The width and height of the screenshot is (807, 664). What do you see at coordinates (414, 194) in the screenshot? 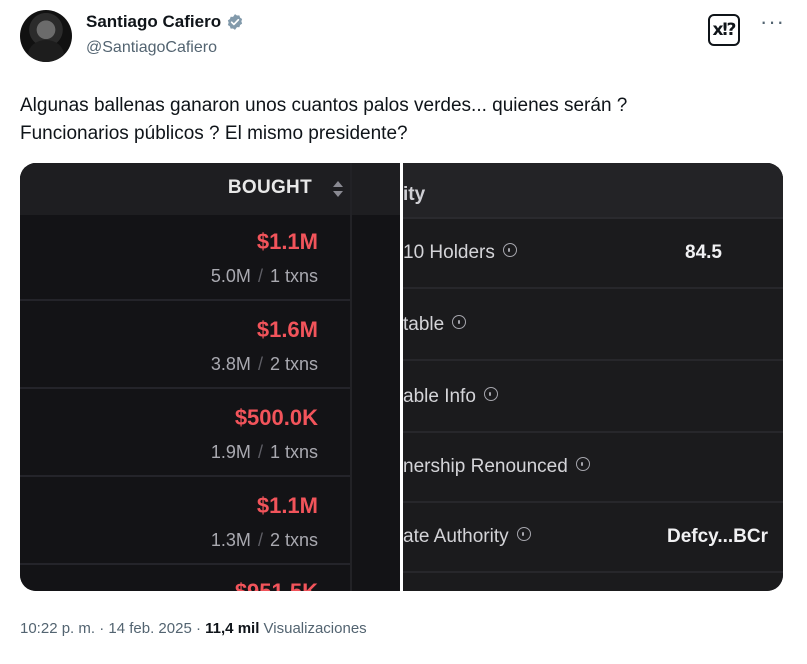
I see `token-info-header-label: ity` at bounding box center [414, 194].